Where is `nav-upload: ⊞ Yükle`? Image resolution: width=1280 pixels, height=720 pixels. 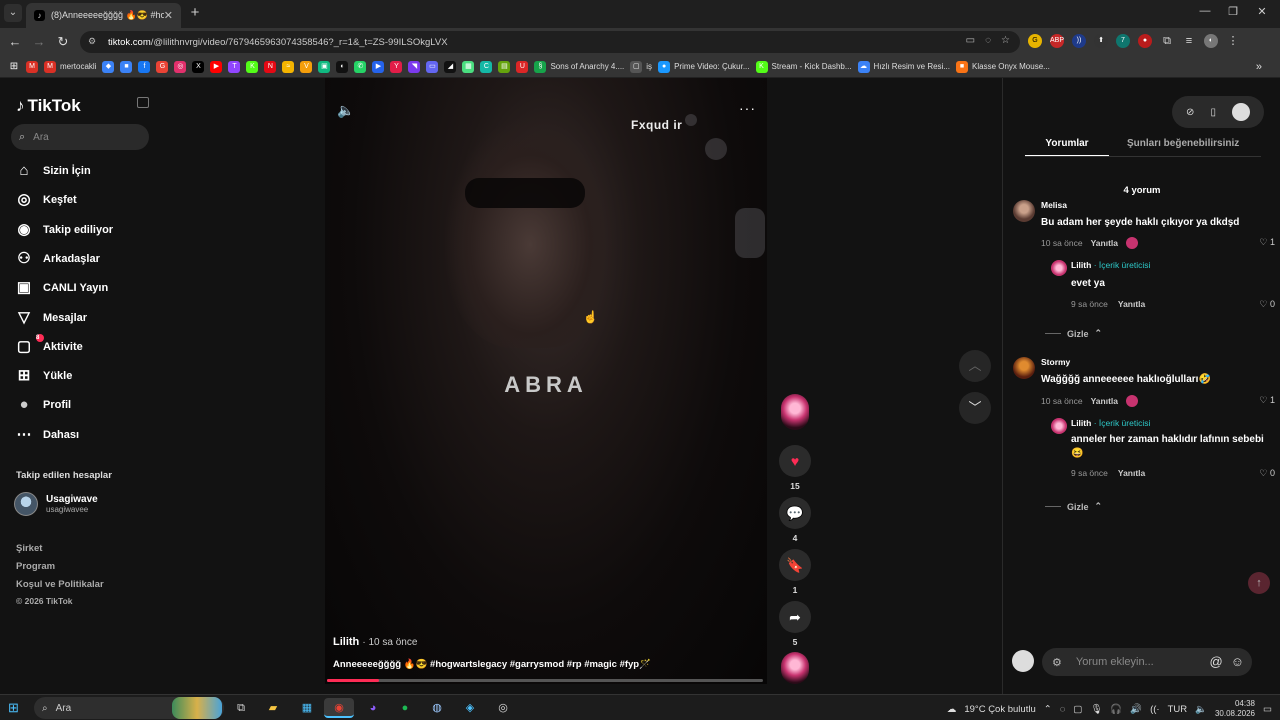 nav-upload: ⊞ Yükle is located at coordinates (43, 376).